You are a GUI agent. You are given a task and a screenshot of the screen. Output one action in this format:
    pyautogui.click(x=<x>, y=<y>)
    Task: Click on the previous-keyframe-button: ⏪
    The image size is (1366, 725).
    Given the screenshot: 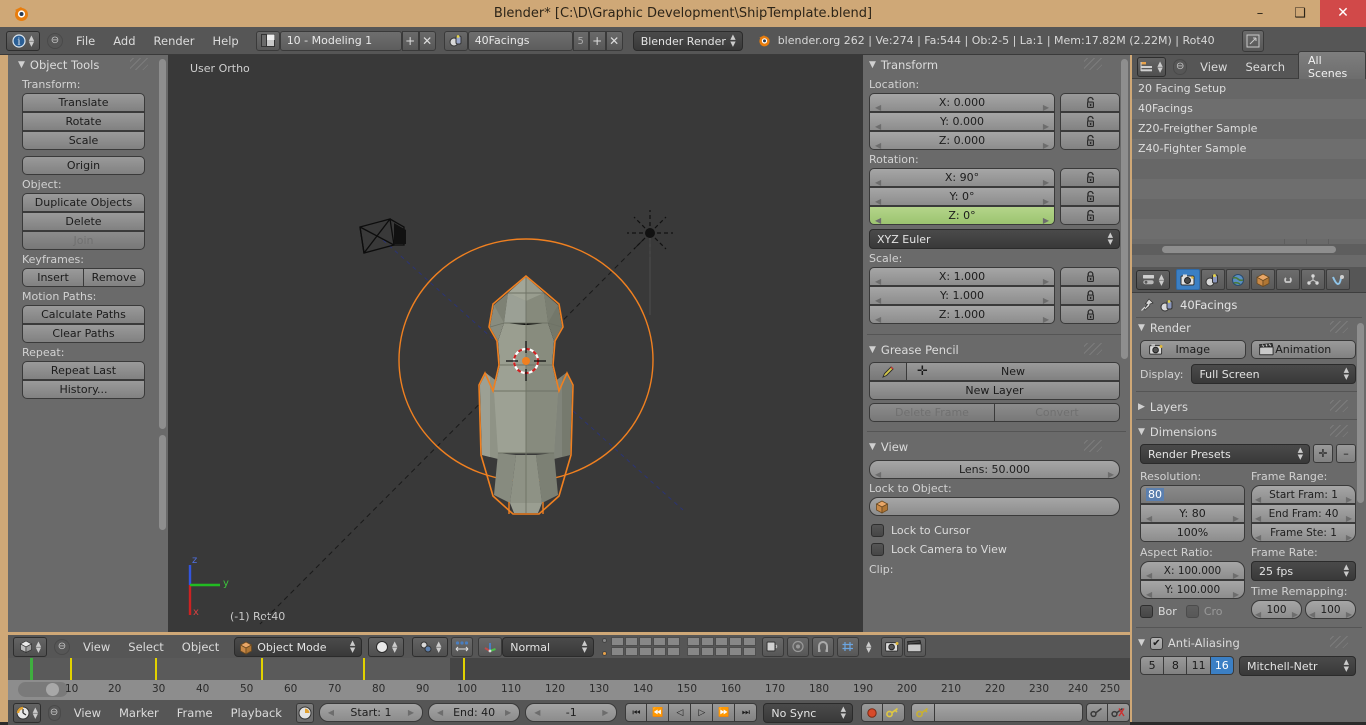 What is the action you would take?
    pyautogui.click(x=658, y=712)
    